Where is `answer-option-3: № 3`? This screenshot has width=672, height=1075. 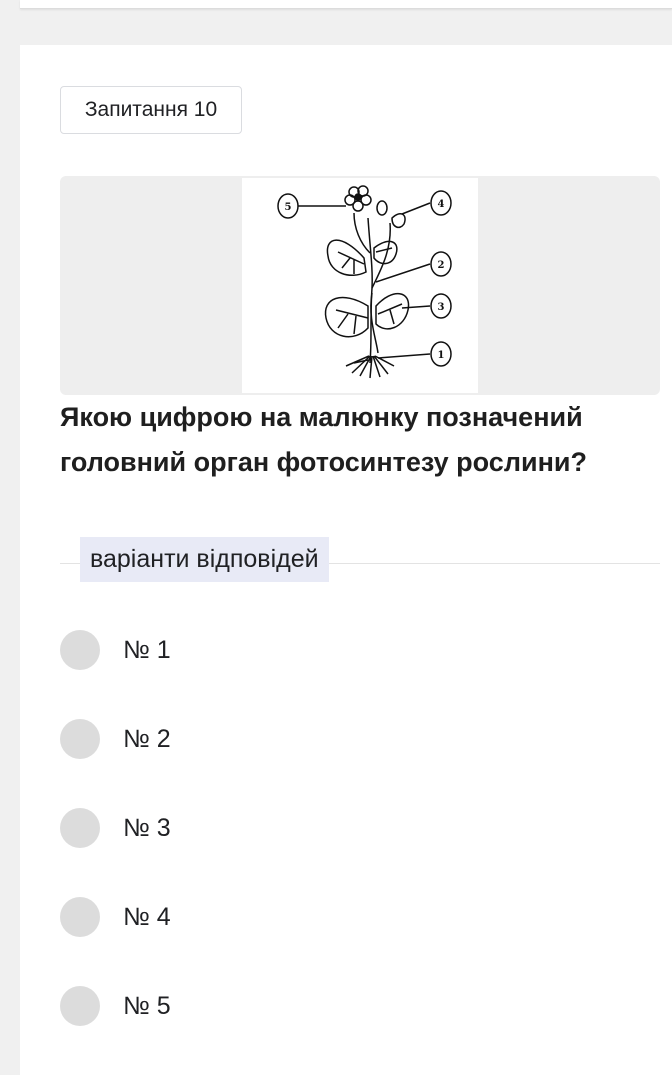 answer-option-3: № 3 is located at coordinates (115, 828).